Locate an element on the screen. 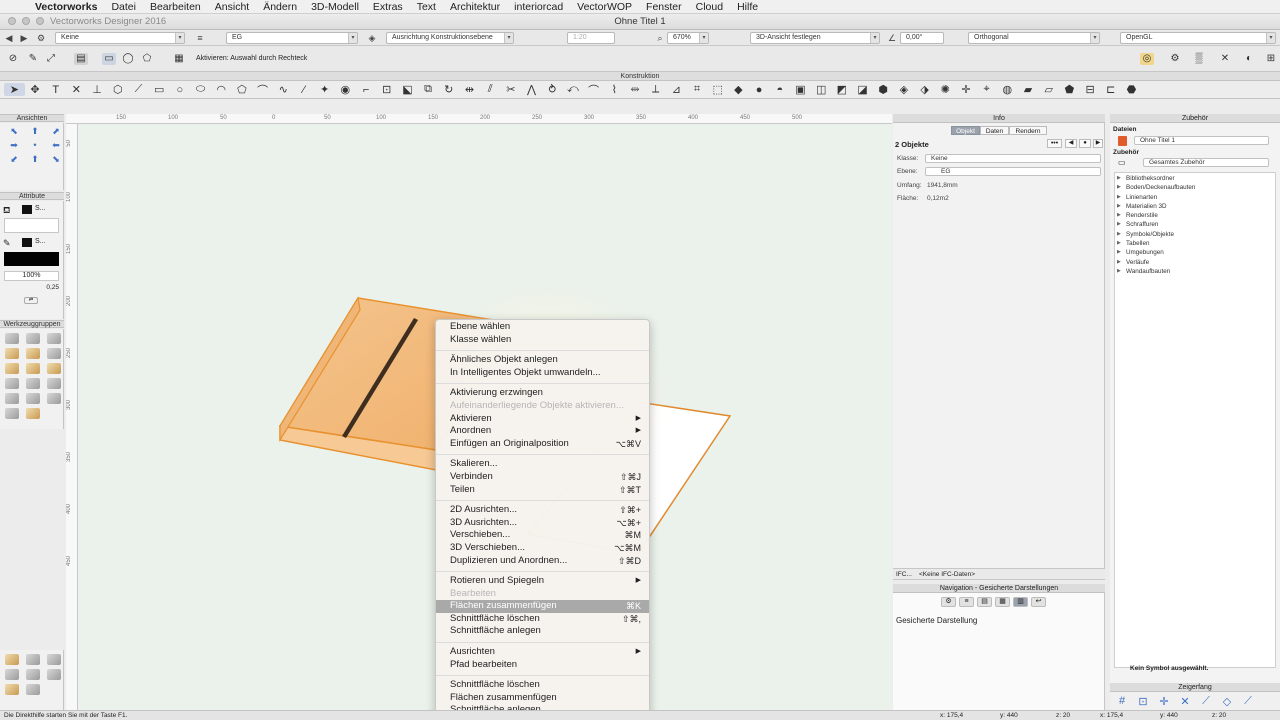  context-menu-item: Aktivierung erzwingen is located at coordinates (542, 393).